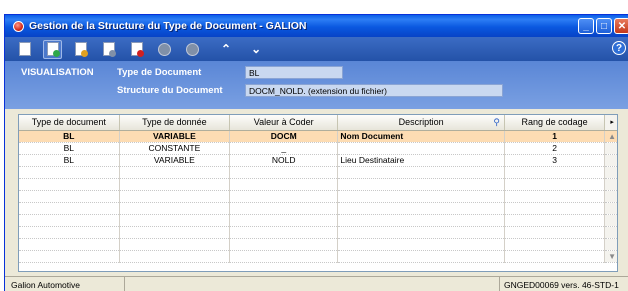  What do you see at coordinates (610, 123) in the screenshot?
I see `scroll-right-icon: ▸` at bounding box center [610, 123].